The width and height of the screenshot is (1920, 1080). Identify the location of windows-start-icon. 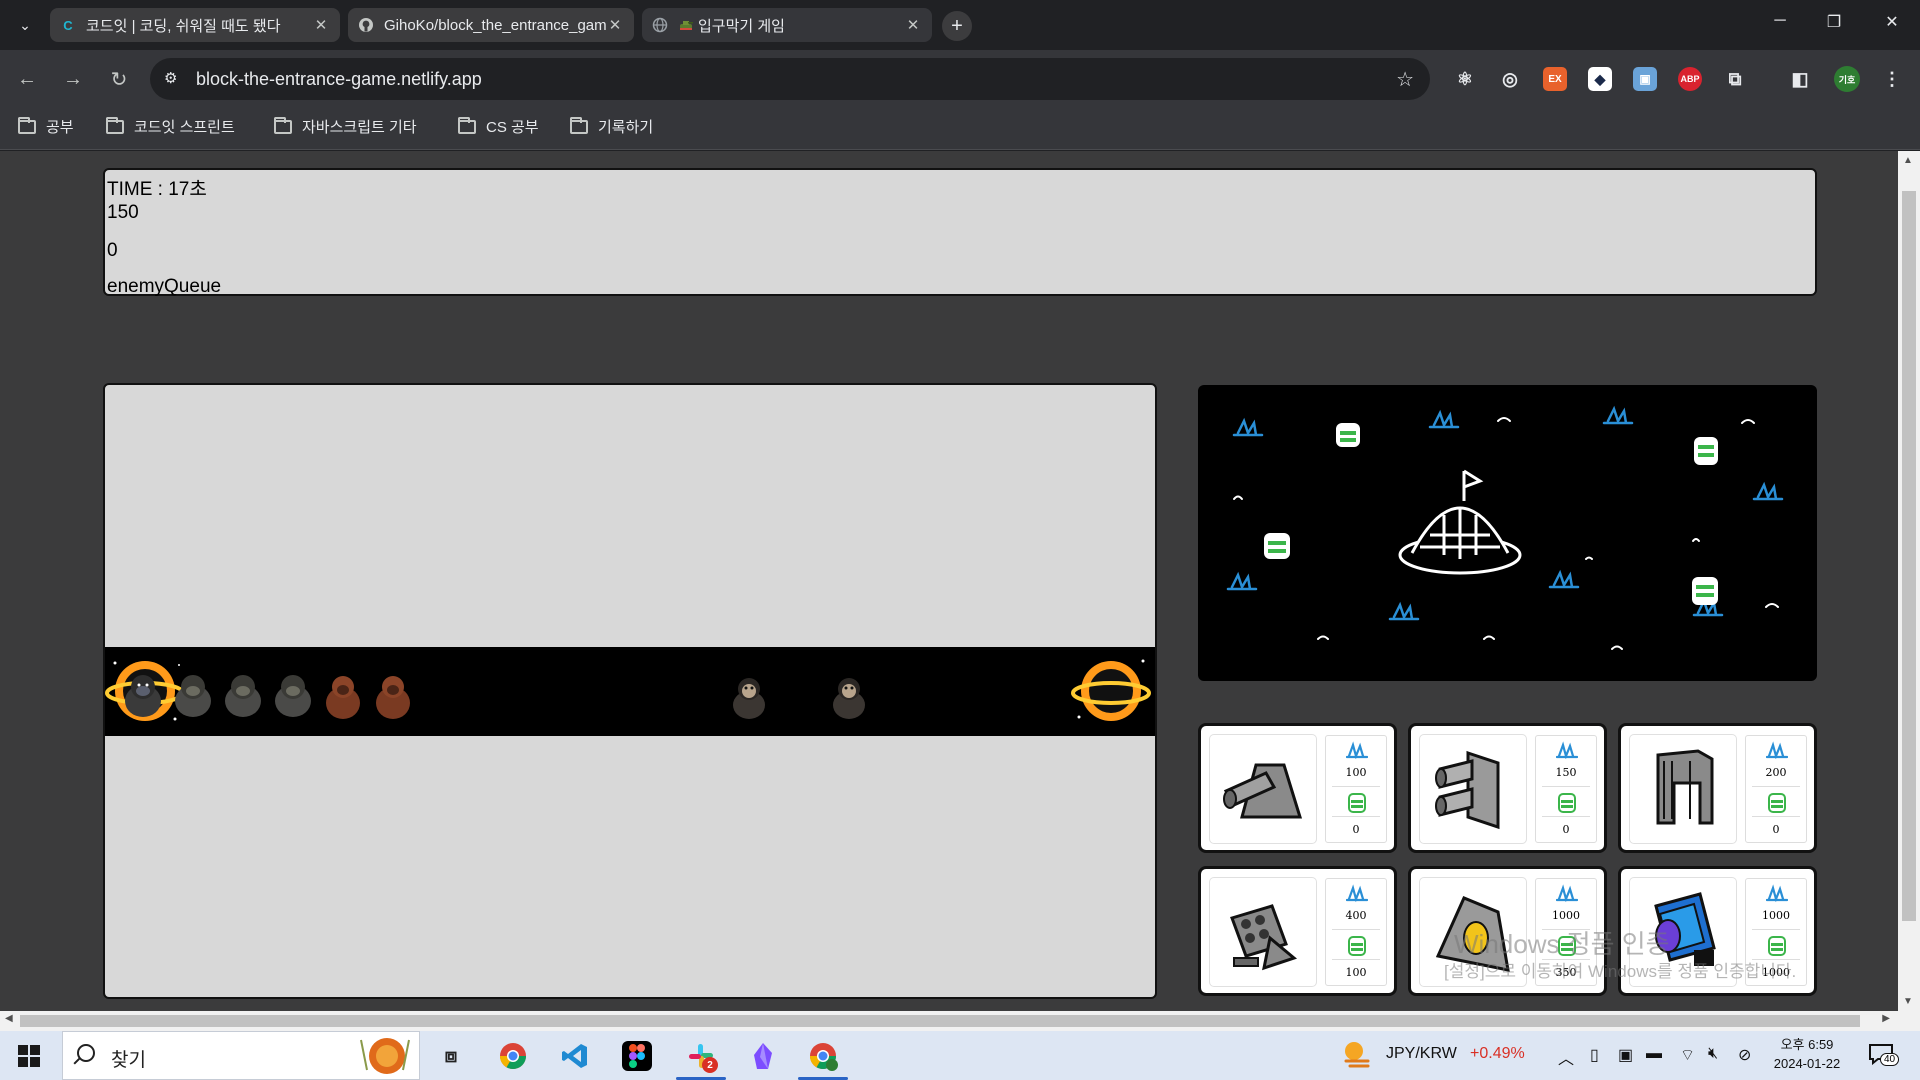
(29, 1056).